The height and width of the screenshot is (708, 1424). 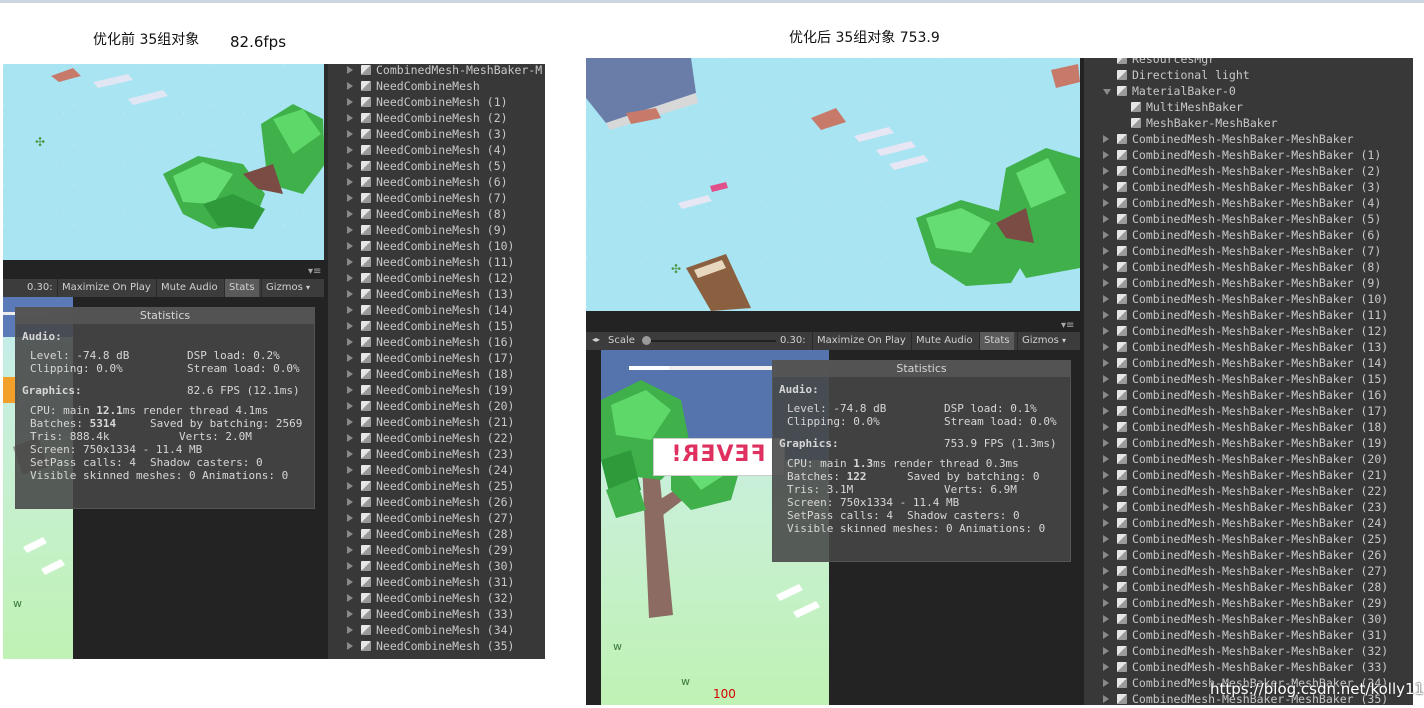 What do you see at coordinates (1248, 299) in the screenshot?
I see `hierarchy-item: CombinedMesh-MeshBaker-MeshBaker (10)` at bounding box center [1248, 299].